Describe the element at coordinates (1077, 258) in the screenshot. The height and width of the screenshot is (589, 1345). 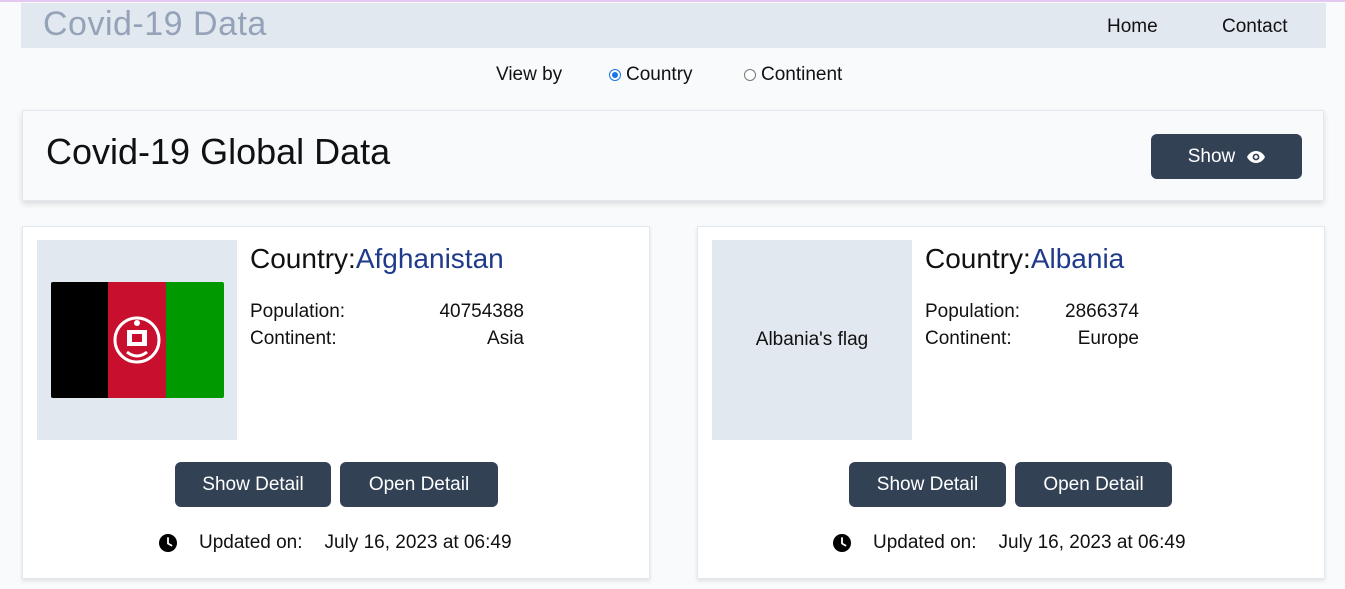
I see `country-name: Albania` at that location.